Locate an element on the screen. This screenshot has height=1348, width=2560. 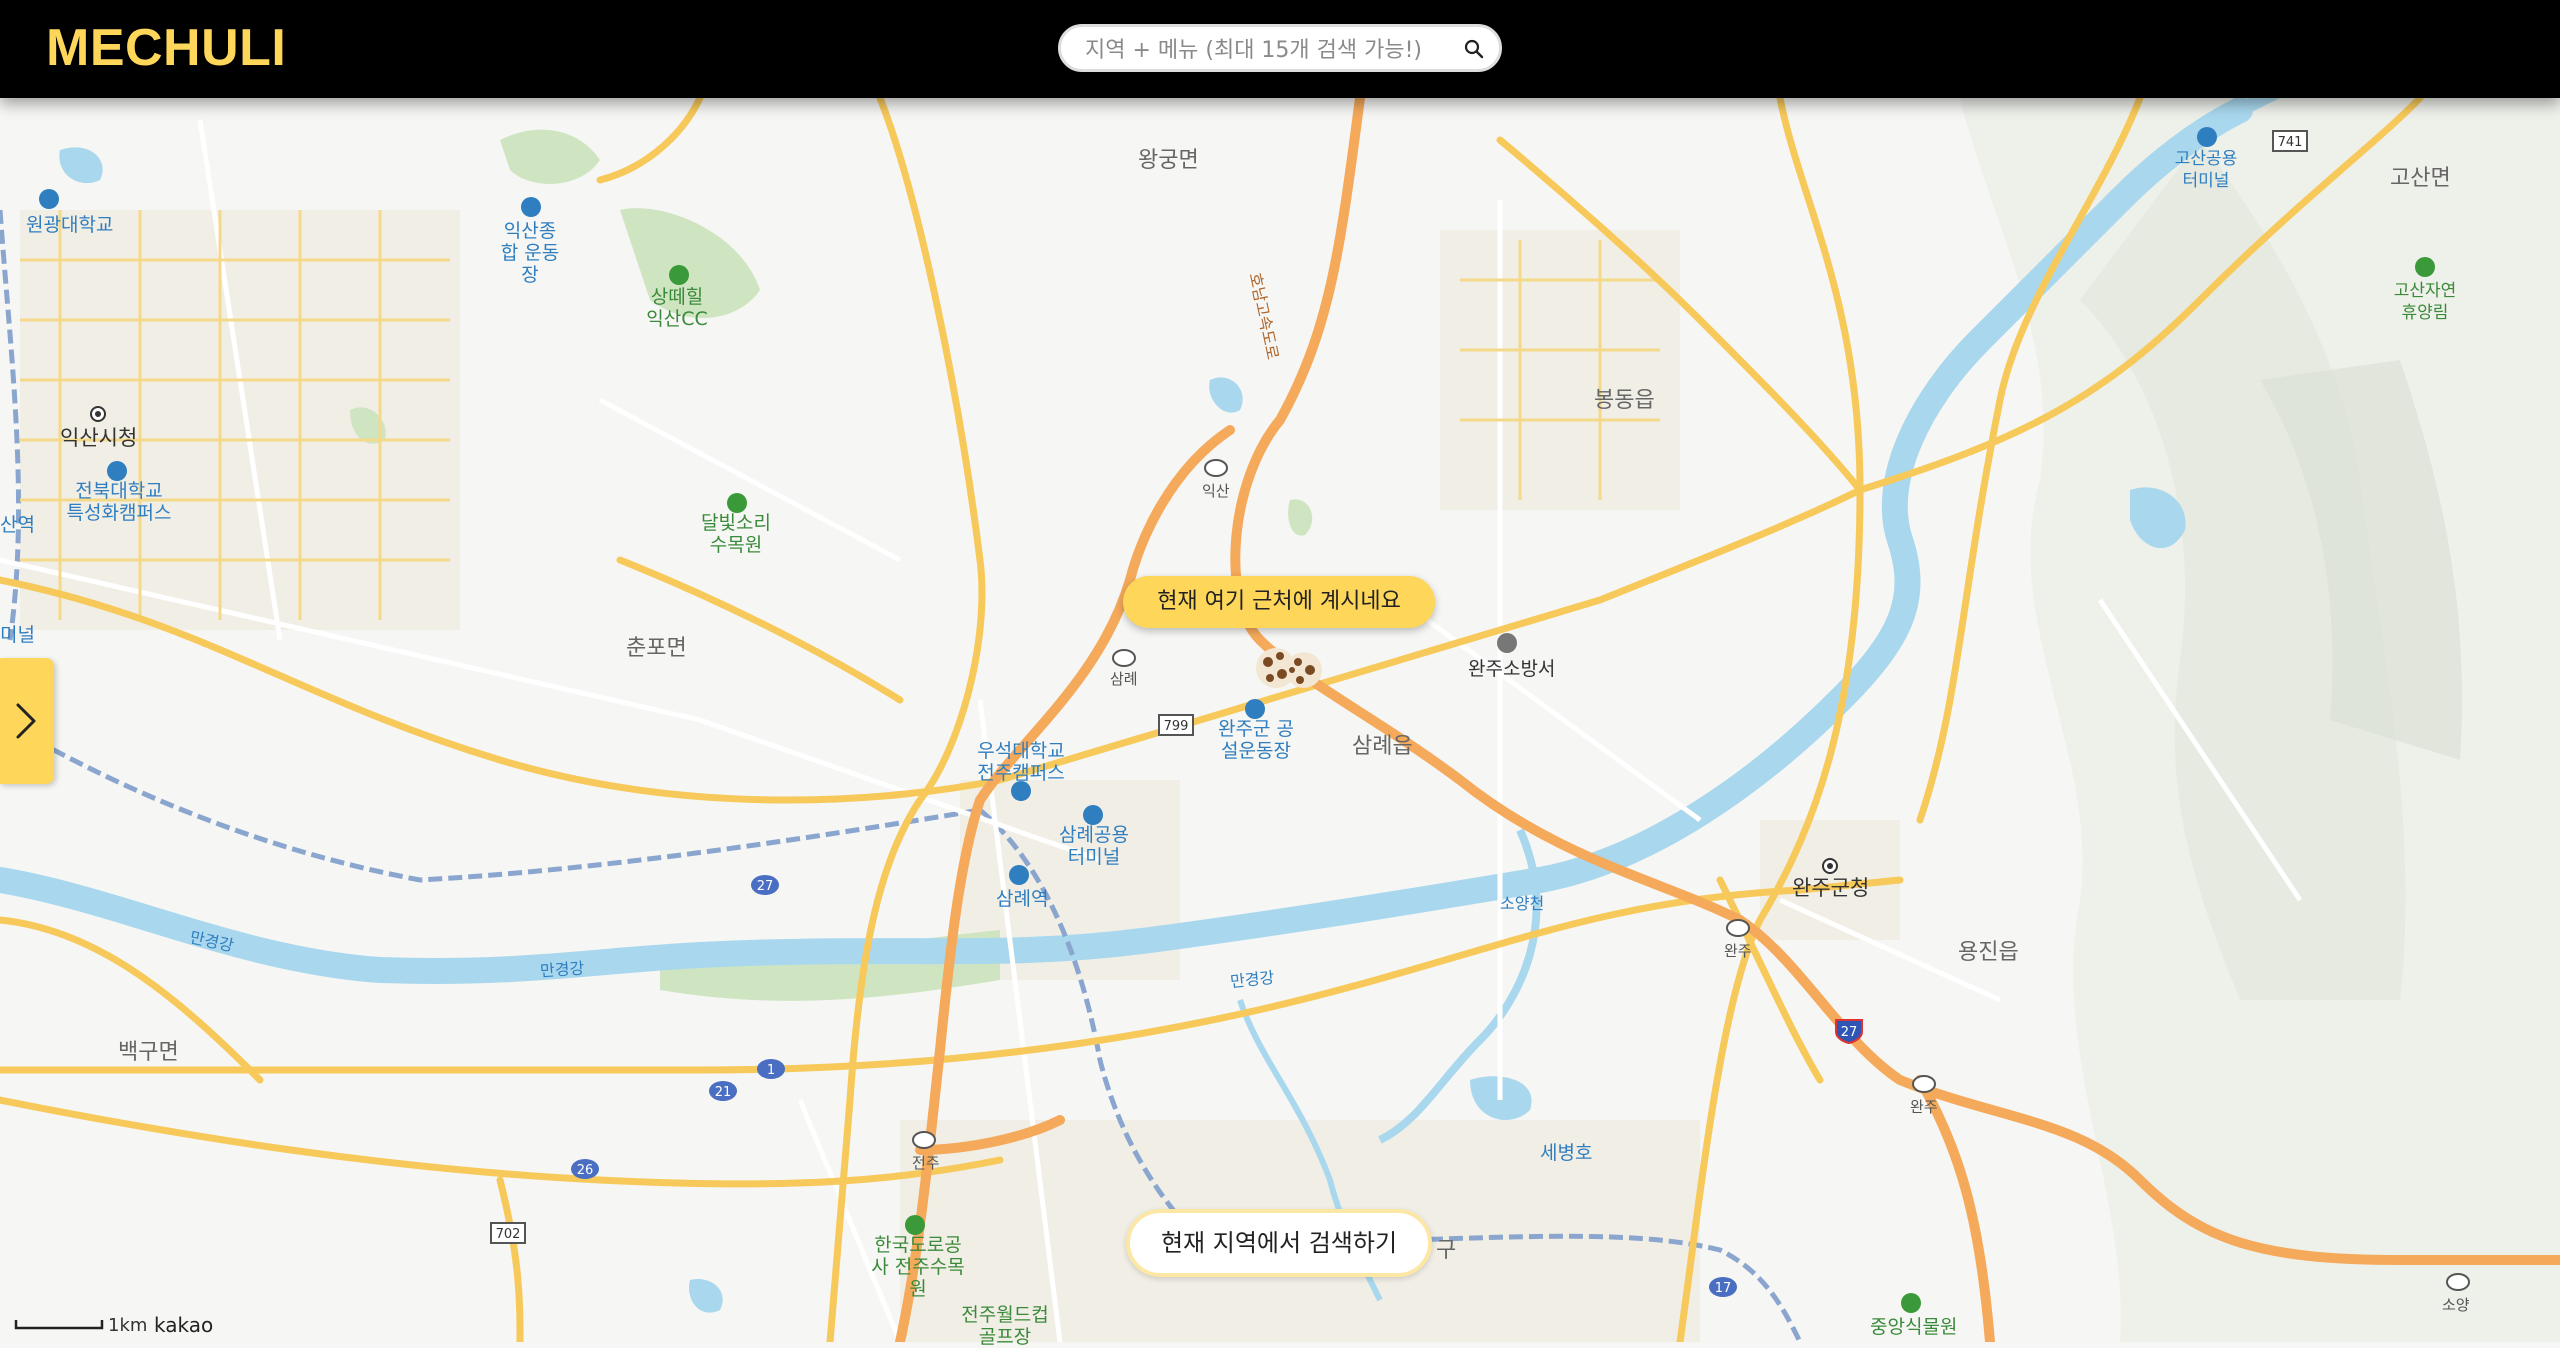
label-gosan-forest: 고산자연 휴양림 is located at coordinates (2425, 302).